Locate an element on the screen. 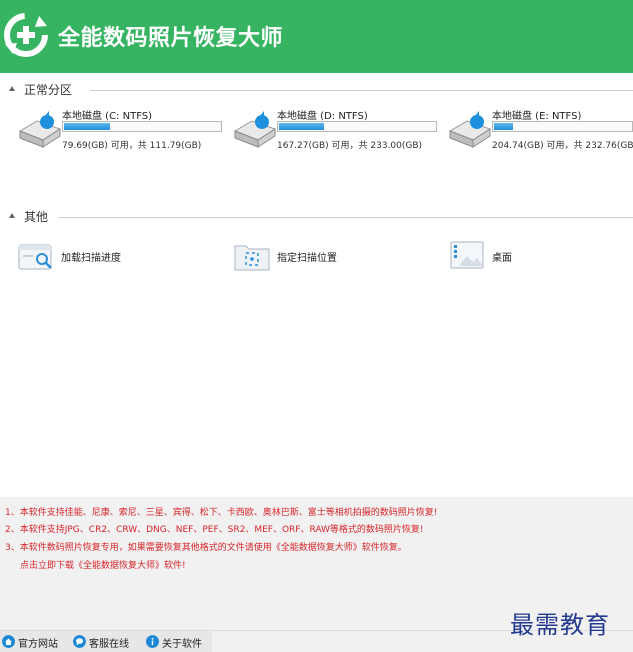  home-icon is located at coordinates (8, 641).